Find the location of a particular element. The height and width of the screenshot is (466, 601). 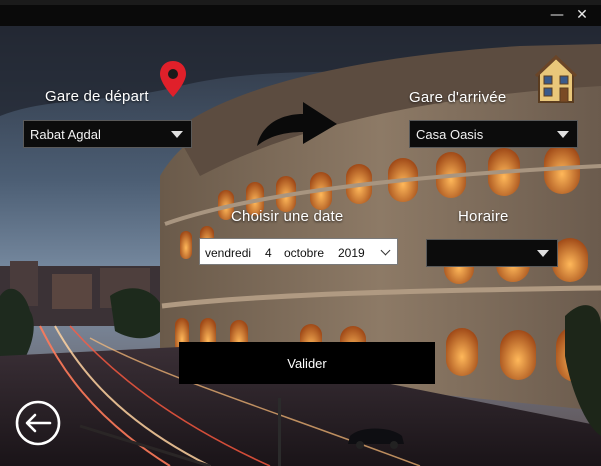

arrival-station-select: Casa Oasis is located at coordinates (493, 134).